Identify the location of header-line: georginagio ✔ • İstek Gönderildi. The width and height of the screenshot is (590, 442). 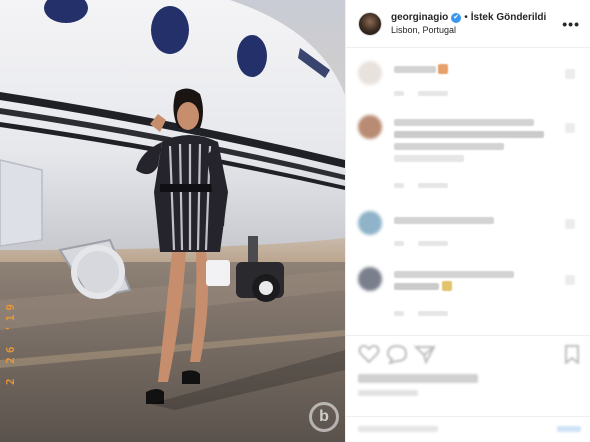
(476, 17).